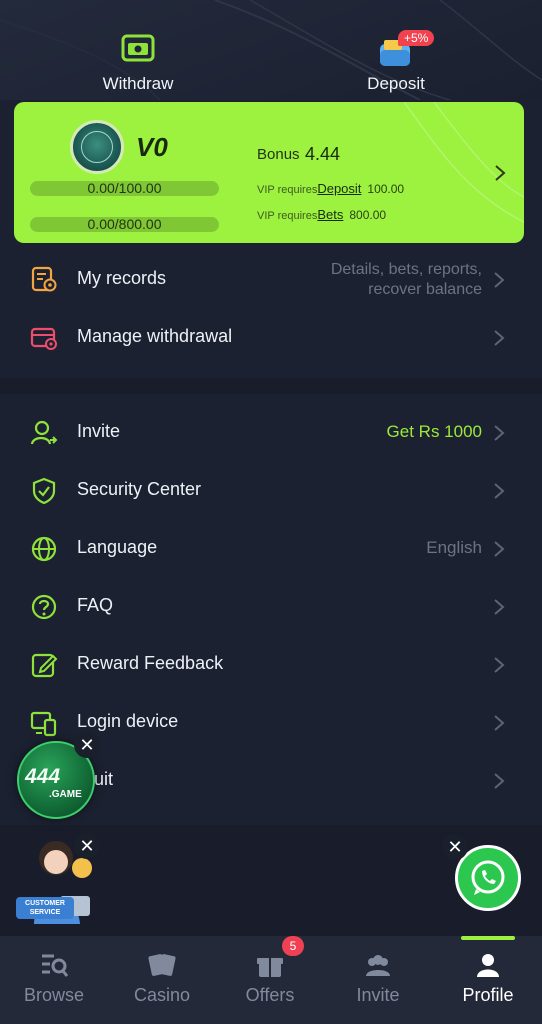 The height and width of the screenshot is (1024, 542). Describe the element at coordinates (99, 431) in the screenshot. I see `menu-label: Invite` at that location.